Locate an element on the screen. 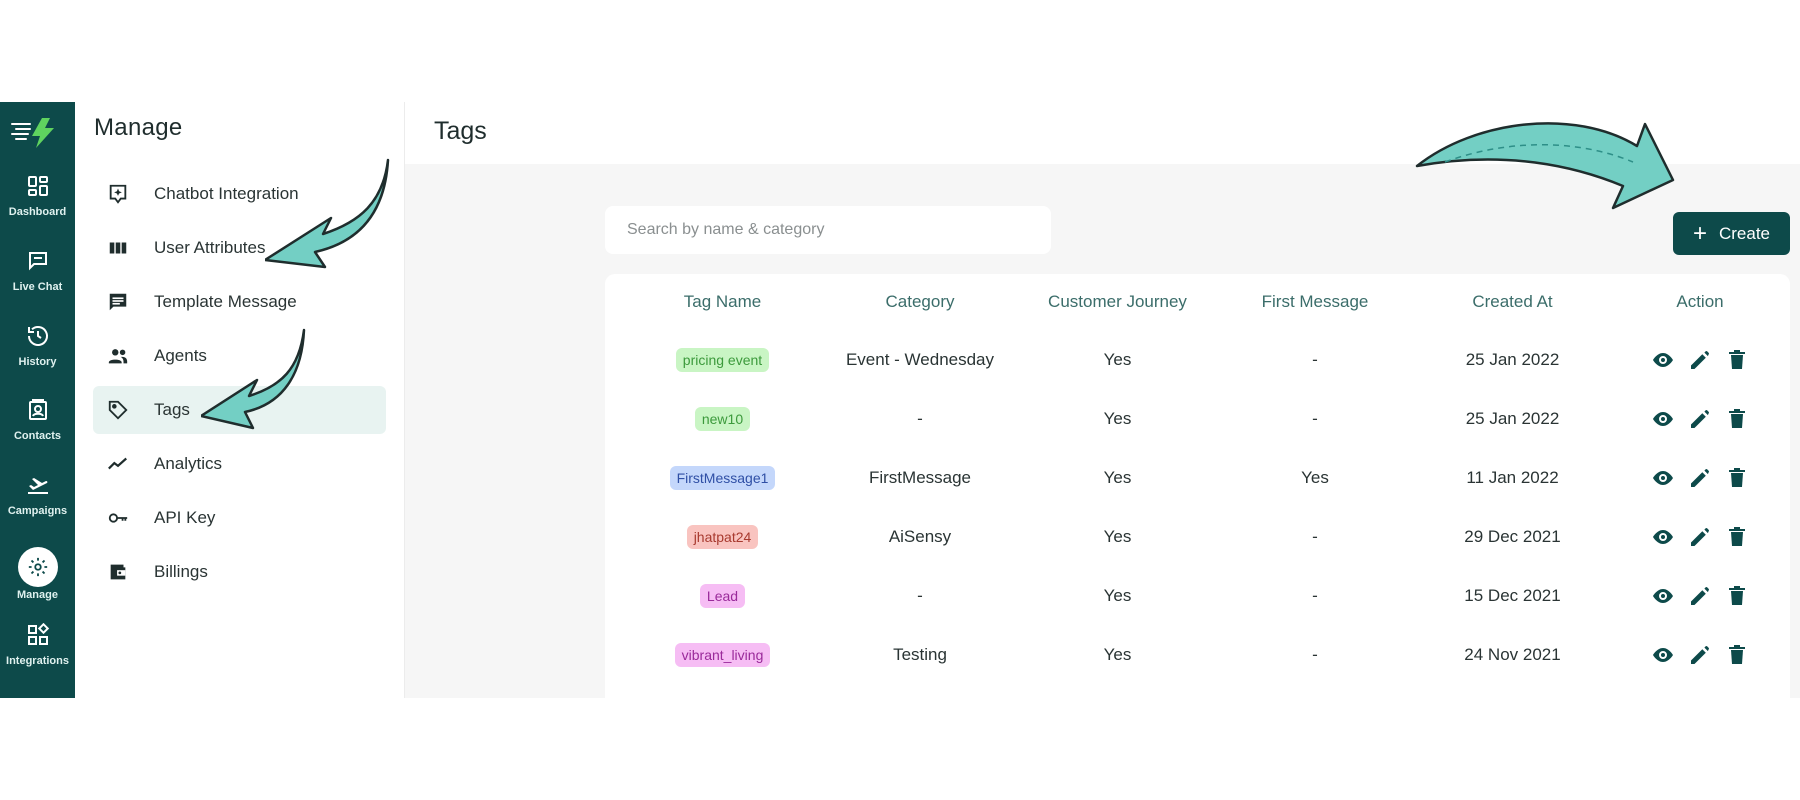 This screenshot has height=800, width=1800. rail-item-integrations: Integrations is located at coordinates (37, 658).